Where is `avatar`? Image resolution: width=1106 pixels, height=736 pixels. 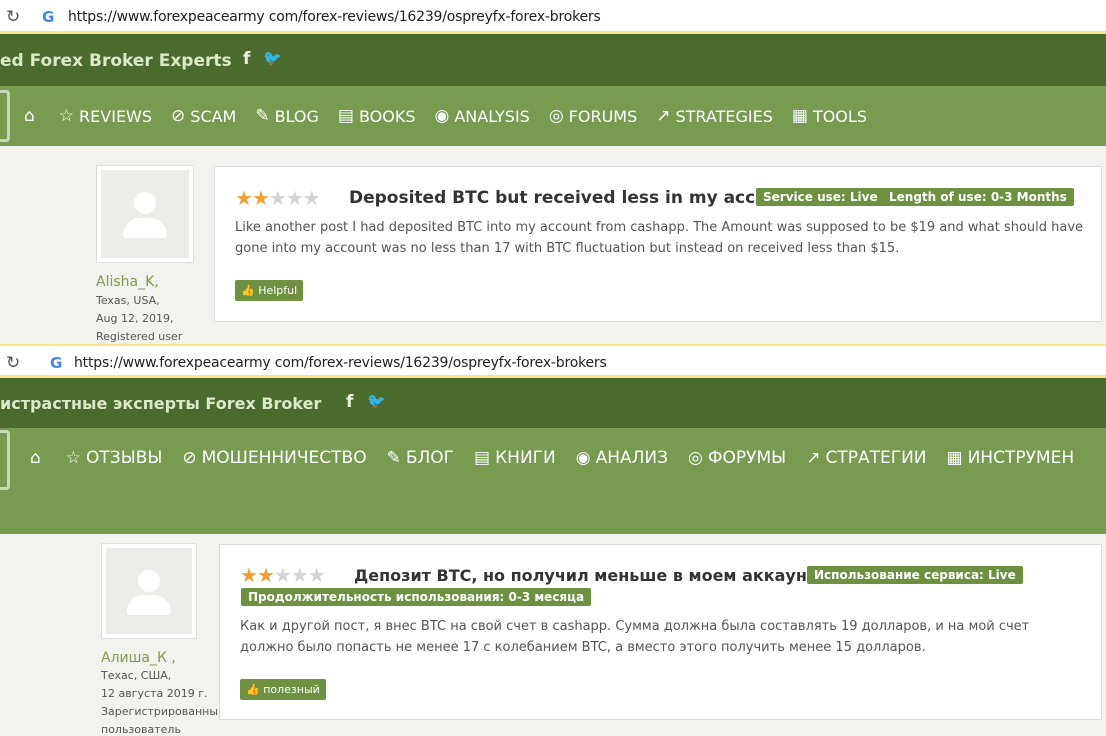 avatar is located at coordinates (149, 591).